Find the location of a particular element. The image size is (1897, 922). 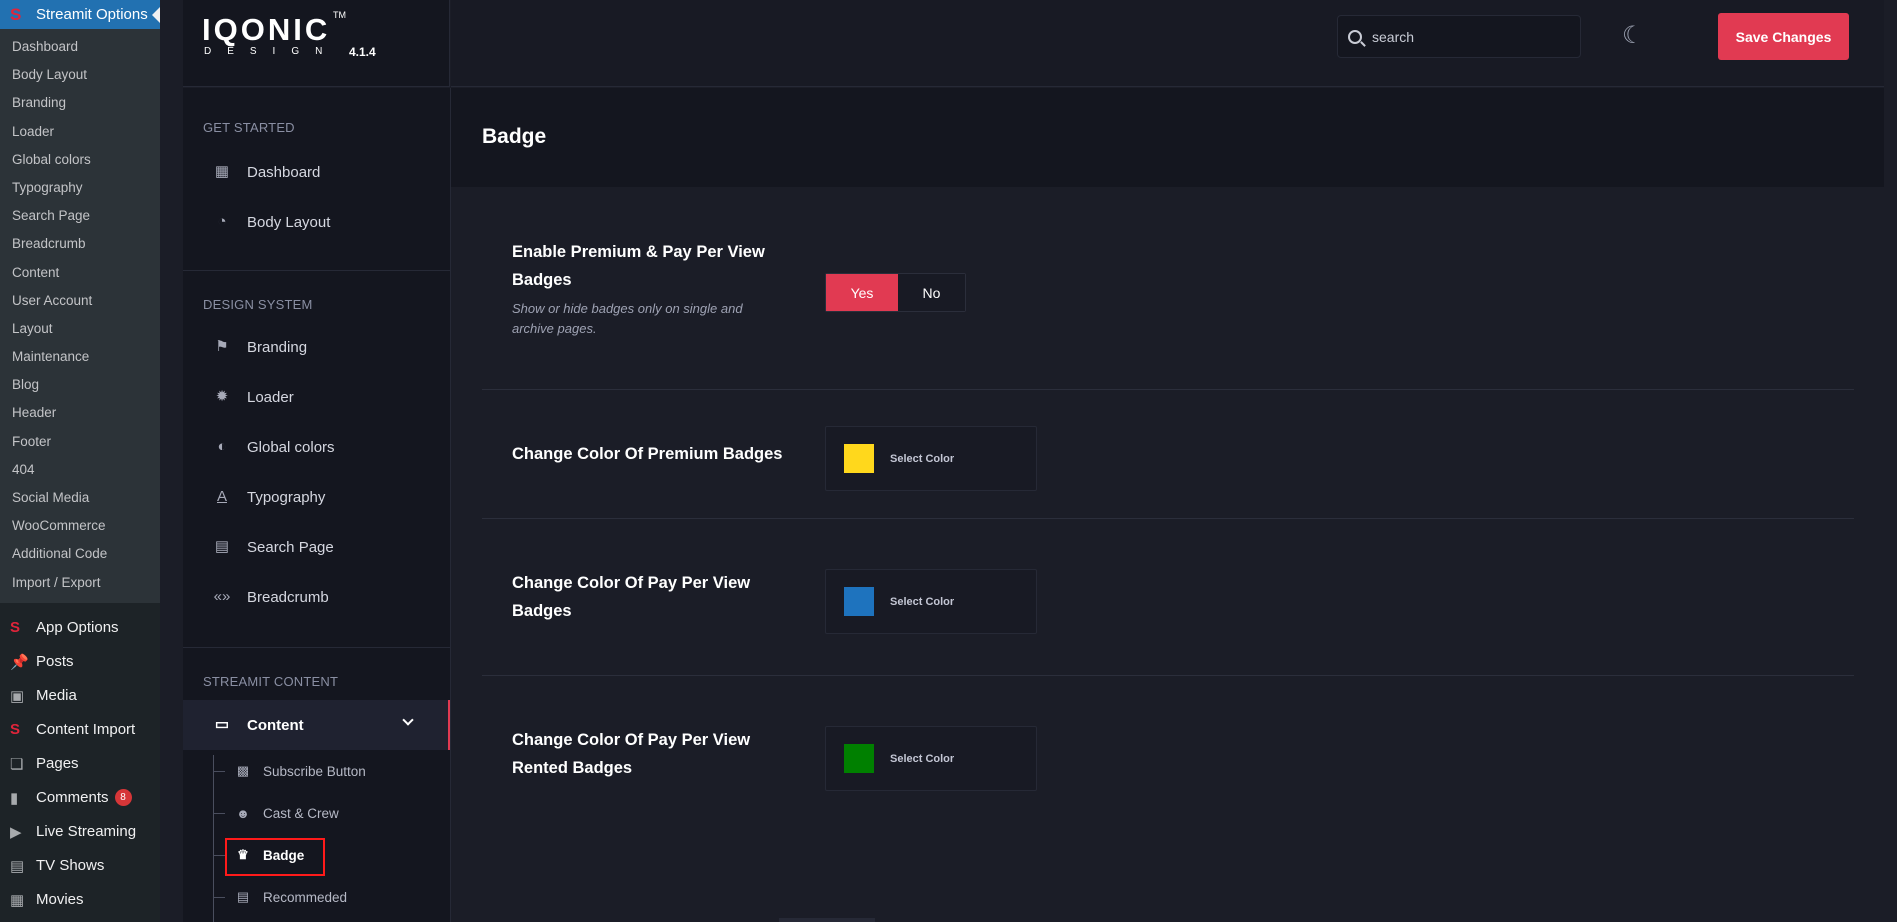

nav-item-loader: ✹ Loader is located at coordinates (316, 397).